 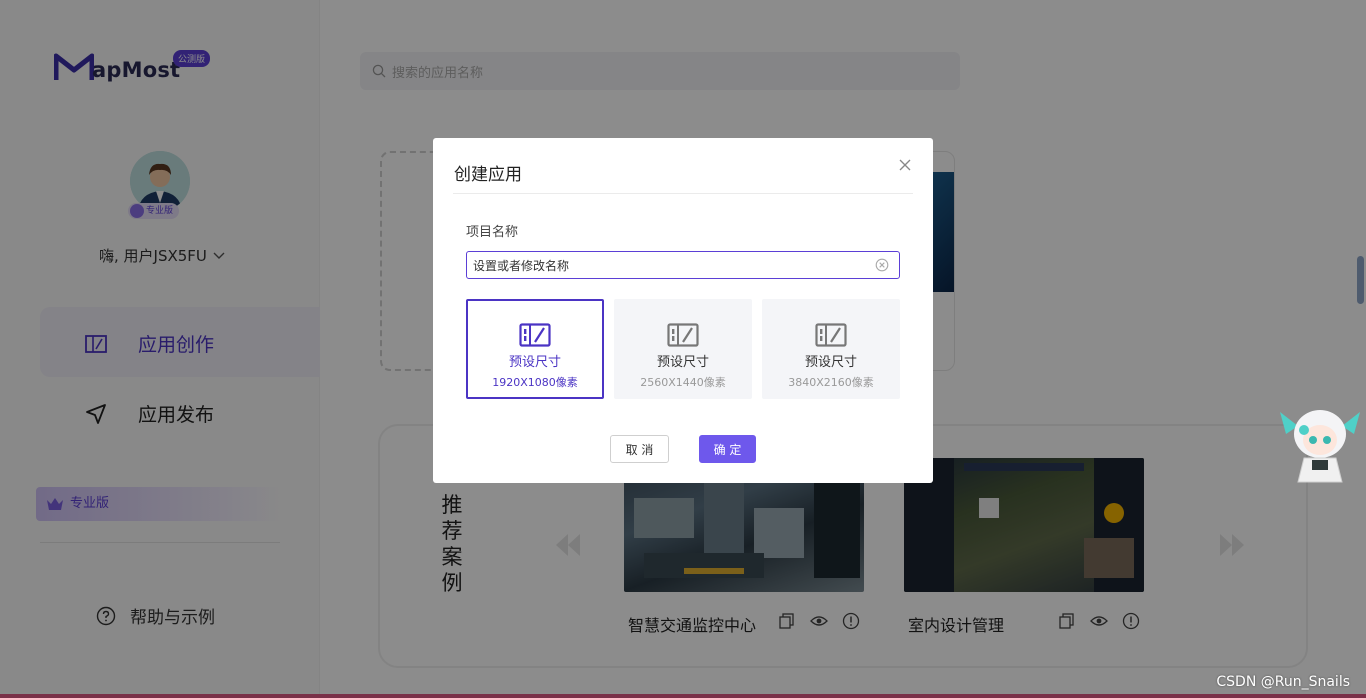 What do you see at coordinates (683, 382) in the screenshot?
I see `size-option-dimensions: 2560X1440像素` at bounding box center [683, 382].